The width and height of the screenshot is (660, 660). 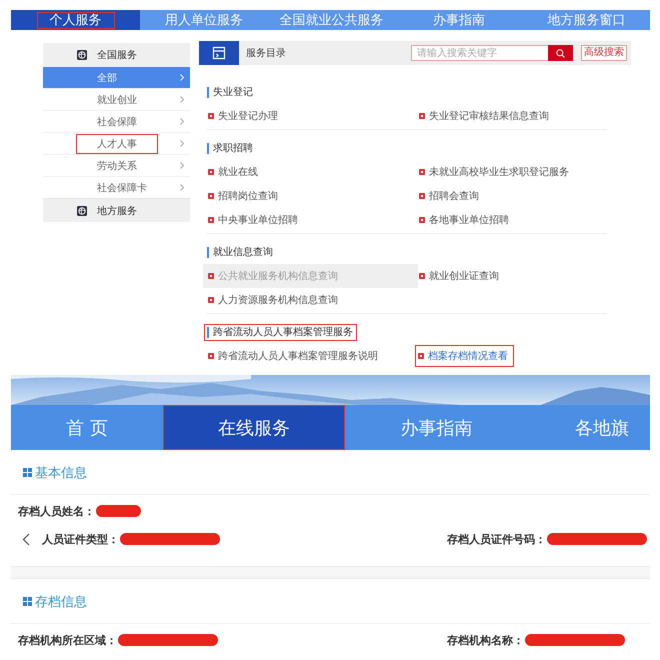 I want to click on service-link: 跨省流动人员人事档案管理服务说明, so click(x=293, y=356).